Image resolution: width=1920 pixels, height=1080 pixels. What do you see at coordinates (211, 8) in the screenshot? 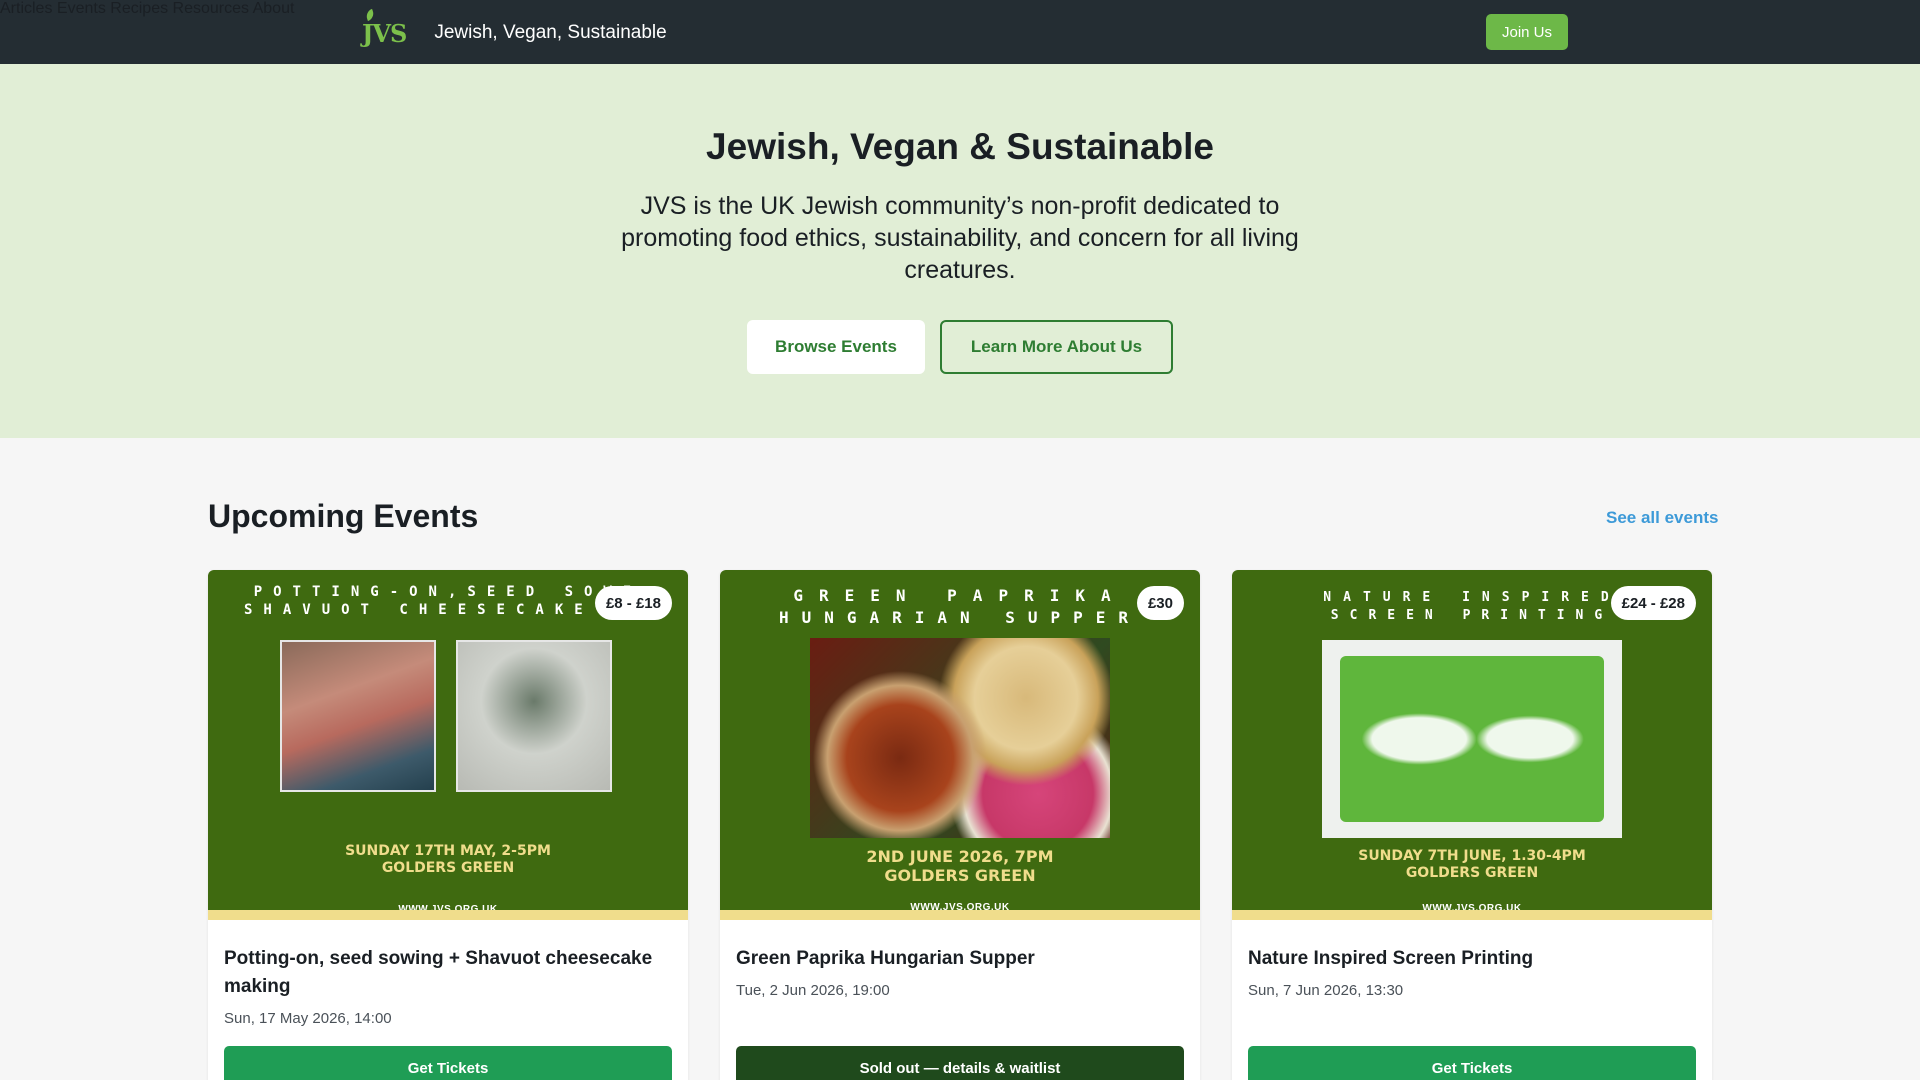
I see `nav-resources: Resources` at bounding box center [211, 8].